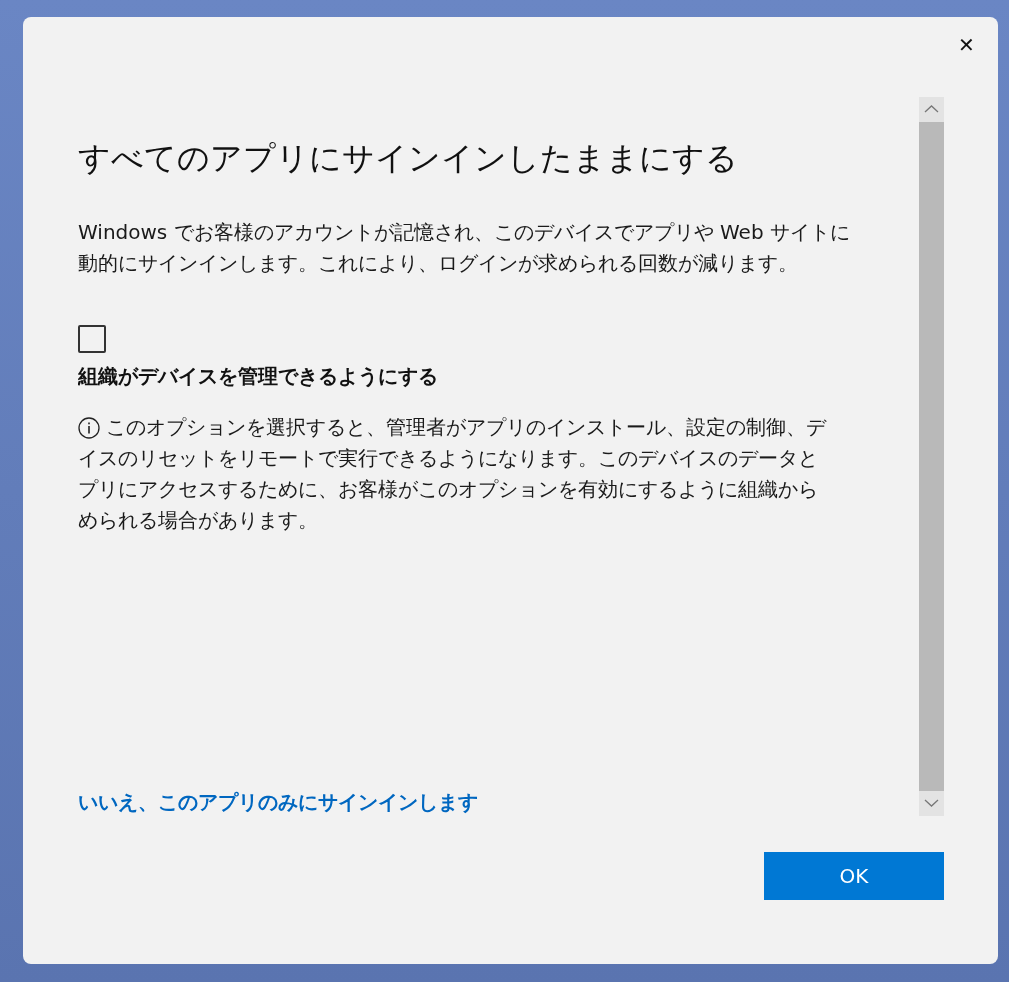 The width and height of the screenshot is (1009, 982). What do you see at coordinates (258, 376) in the screenshot?
I see `checkbox-label: 組織がデバイスを管理できるようにする` at bounding box center [258, 376].